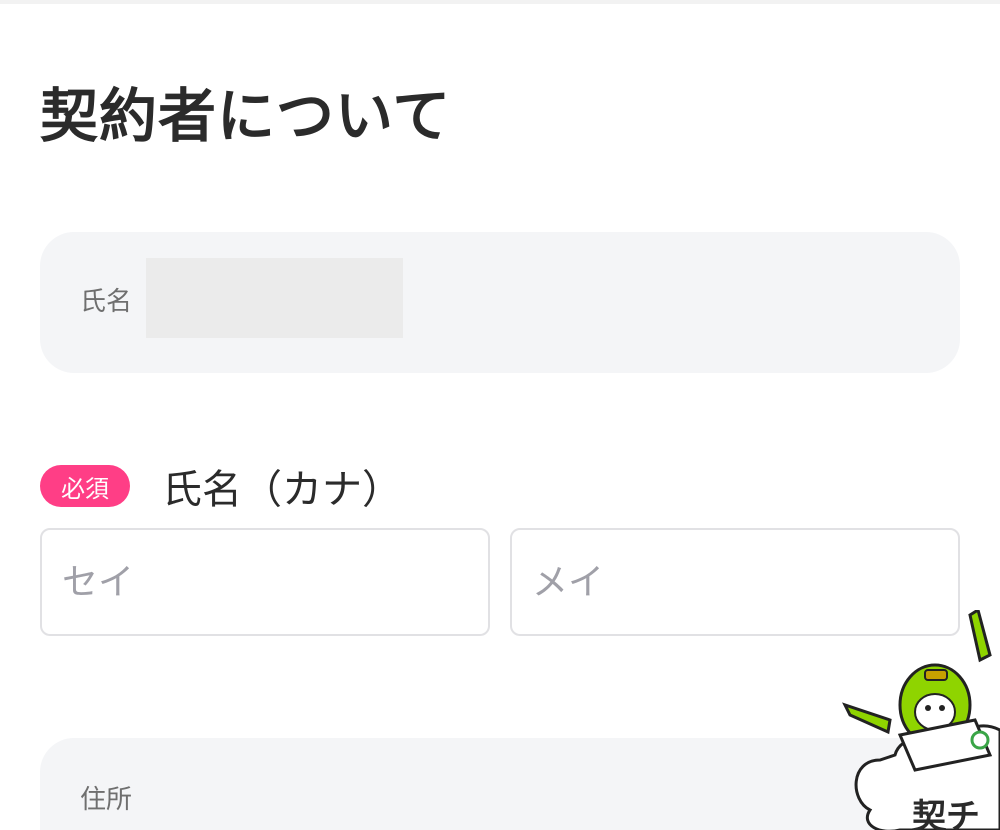 This screenshot has height=830, width=1000. I want to click on address-label: 住所, so click(106, 800).